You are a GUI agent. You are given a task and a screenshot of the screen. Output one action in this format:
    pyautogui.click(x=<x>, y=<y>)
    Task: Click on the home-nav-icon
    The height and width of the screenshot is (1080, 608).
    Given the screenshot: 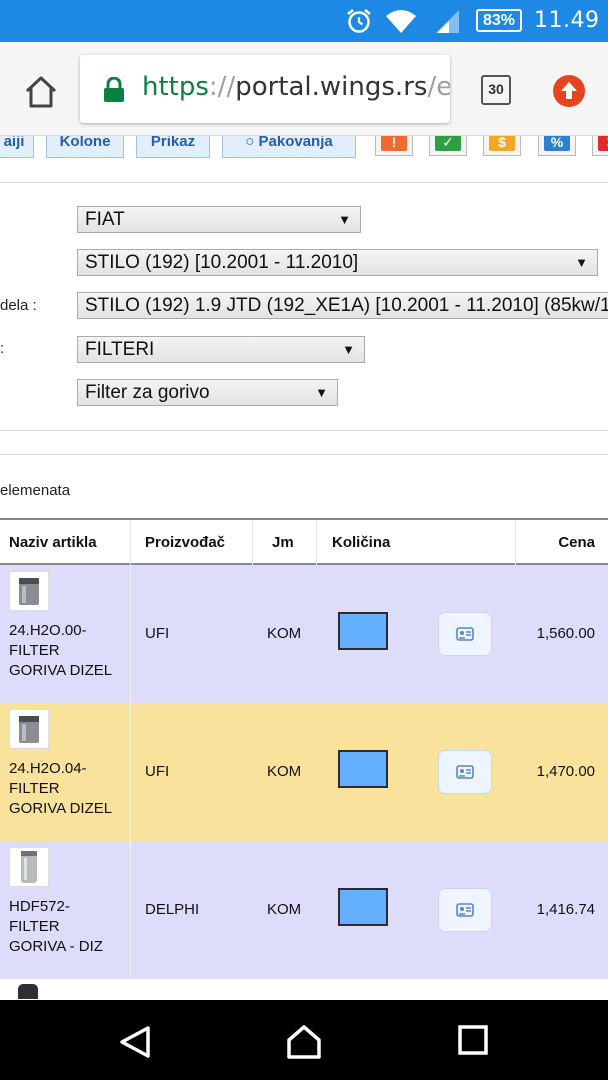 What is the action you would take?
    pyautogui.click(x=304, y=1042)
    